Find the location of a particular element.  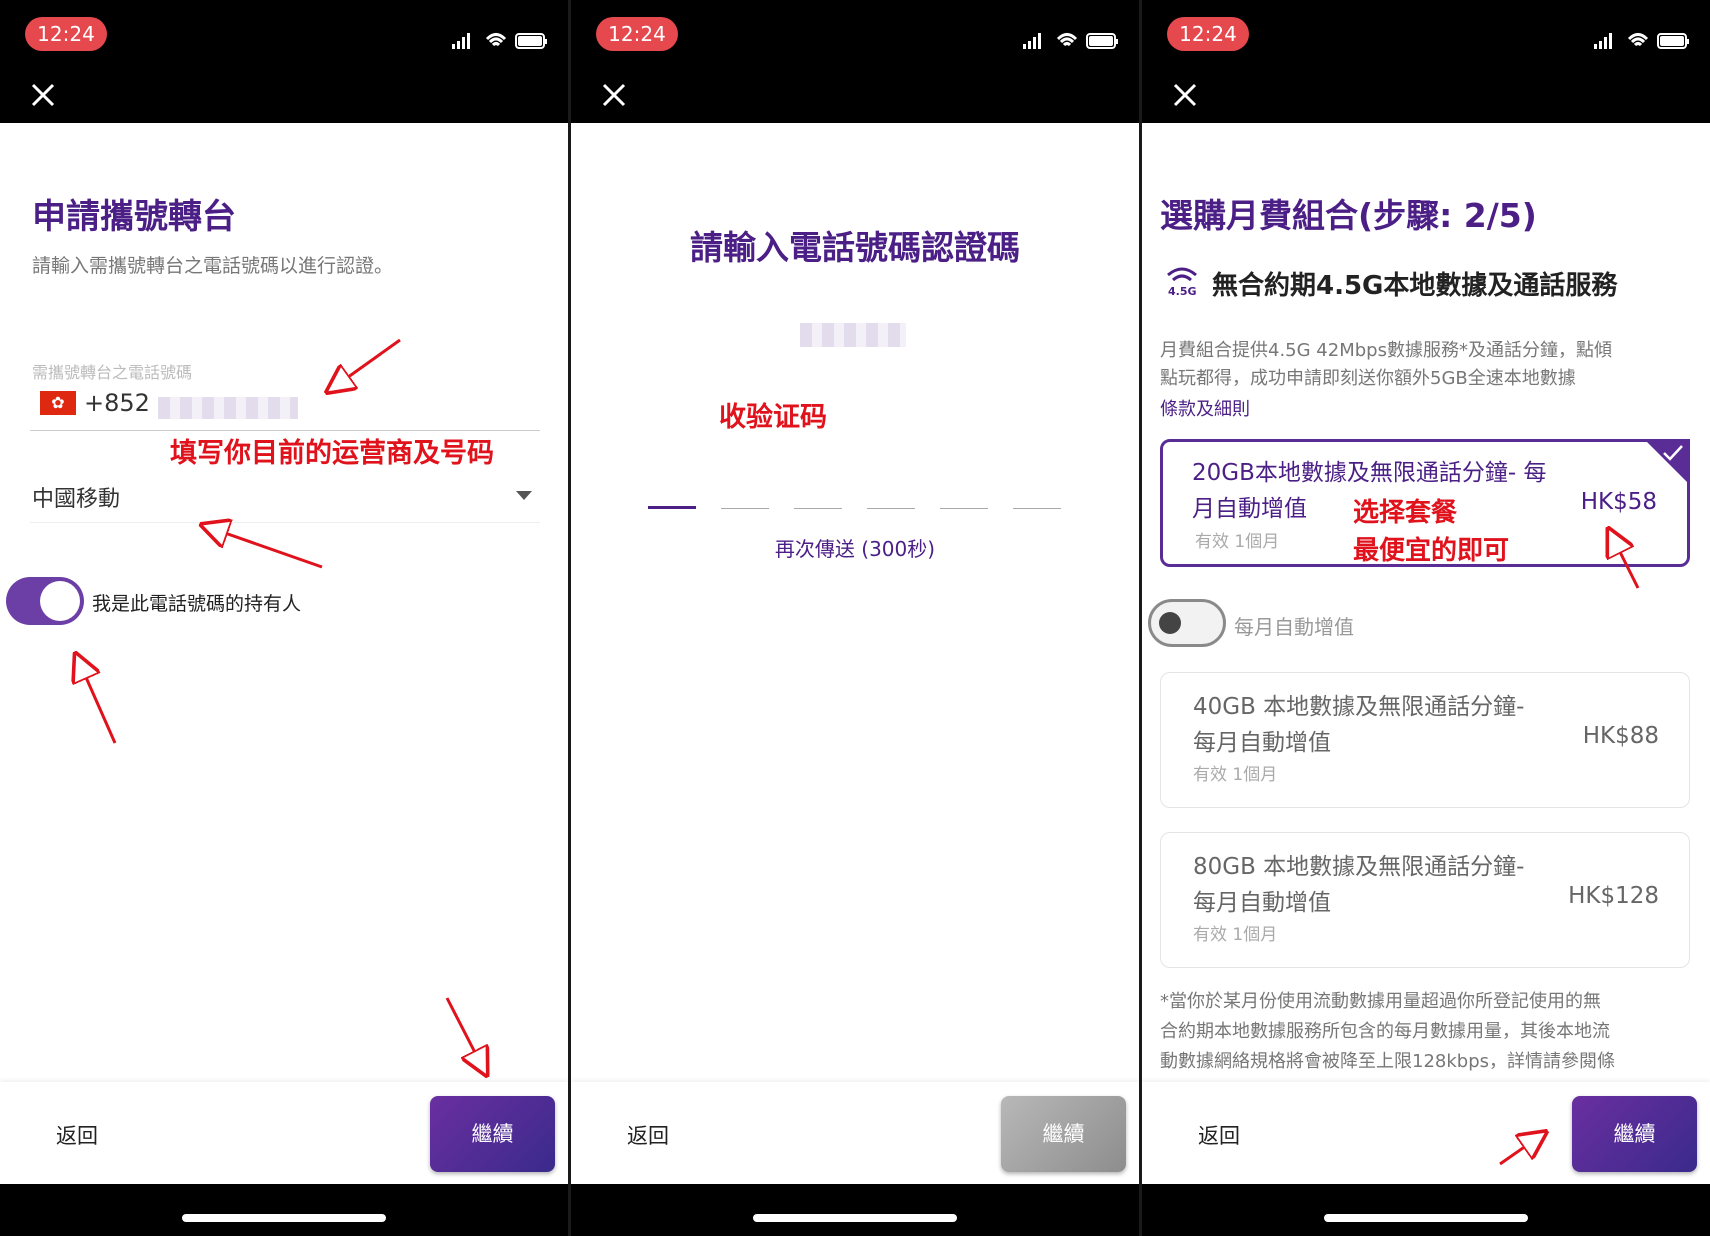

resend-link: 再次傳送 (300秒) is located at coordinates (855, 547).